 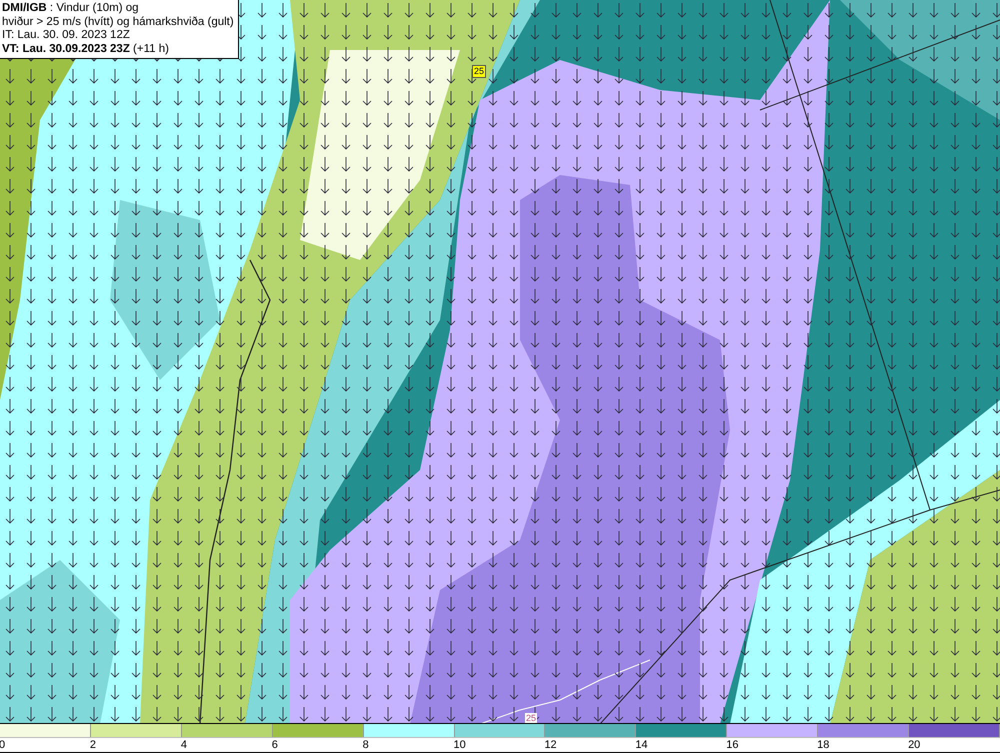 What do you see at coordinates (823, 745) in the screenshot?
I see `colorbar-tick-label: 18` at bounding box center [823, 745].